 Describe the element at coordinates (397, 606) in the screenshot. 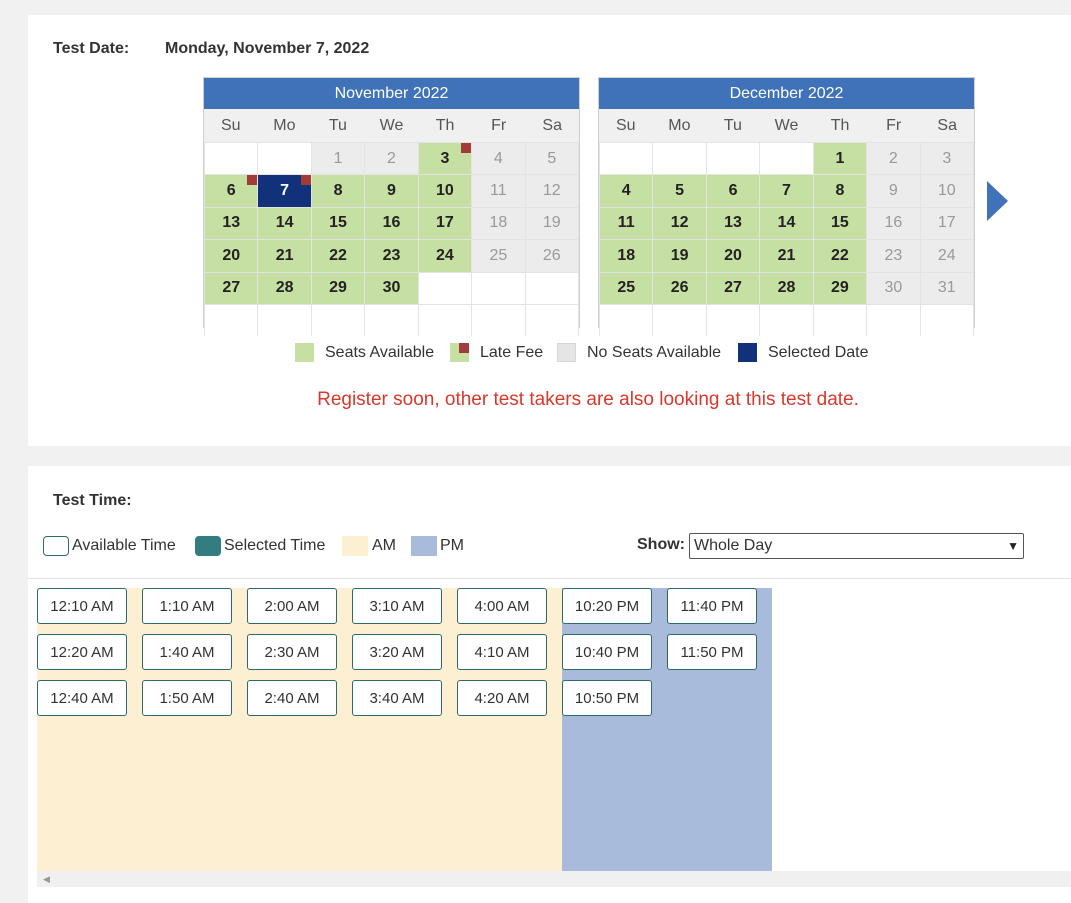

I see `time-slot-button: 3:10 AM` at that location.